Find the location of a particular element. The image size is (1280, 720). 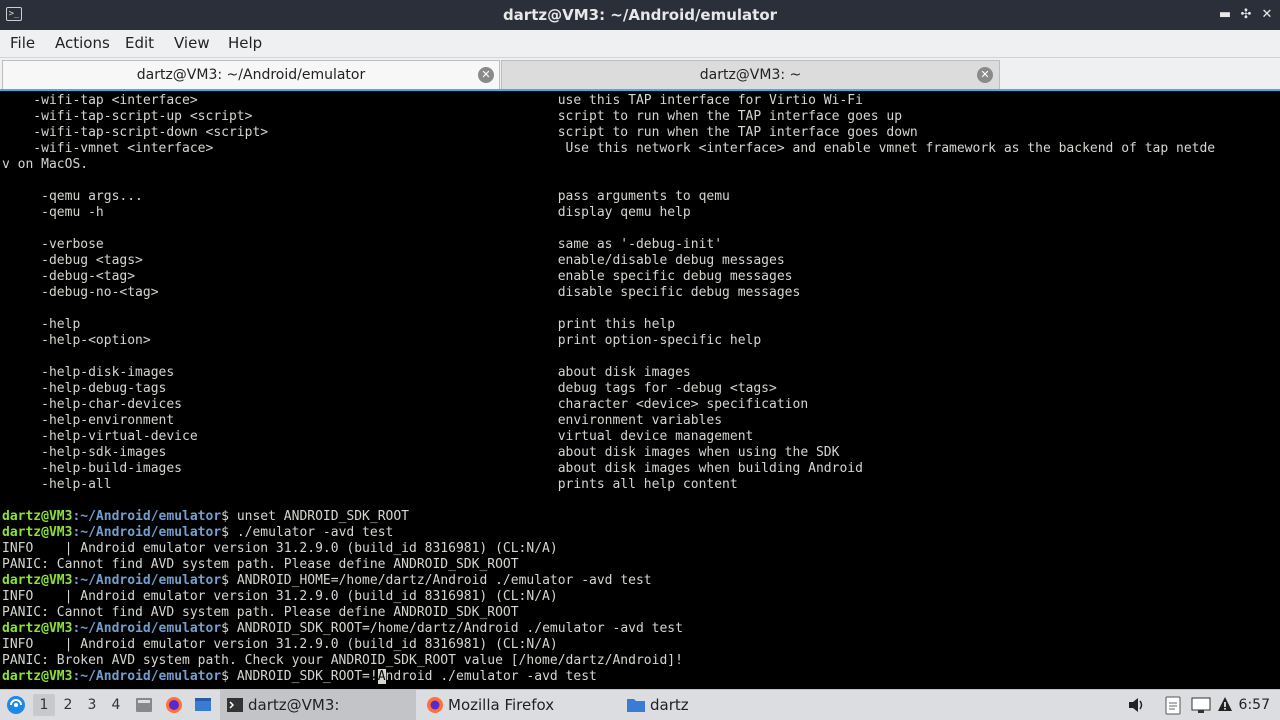

taskbar-window-firefox: Mozilla Firefox is located at coordinates (518, 705).